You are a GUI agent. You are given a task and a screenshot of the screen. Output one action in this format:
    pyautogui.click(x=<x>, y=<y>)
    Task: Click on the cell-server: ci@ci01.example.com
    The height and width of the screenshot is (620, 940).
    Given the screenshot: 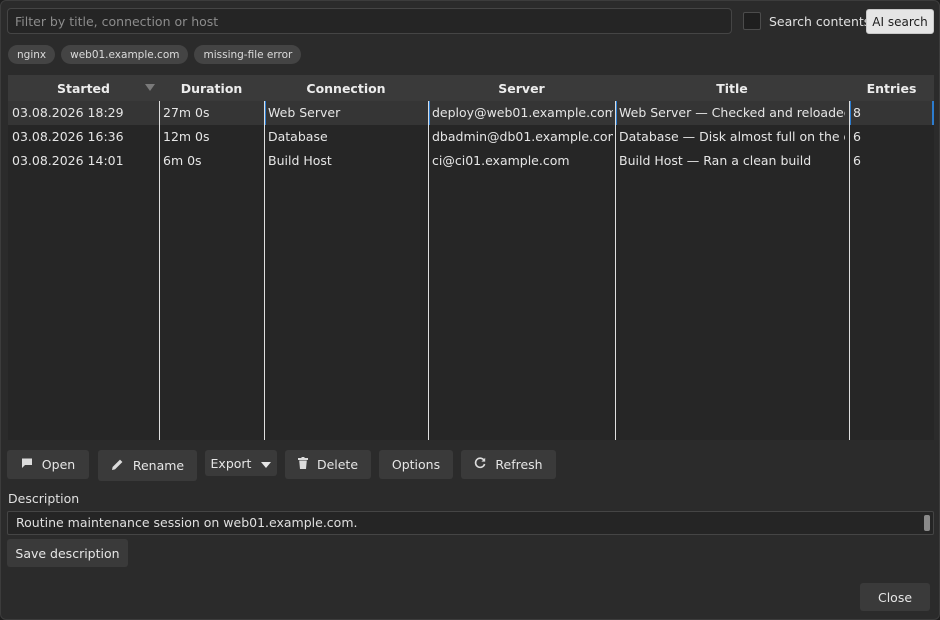 What is the action you would take?
    pyautogui.click(x=501, y=160)
    